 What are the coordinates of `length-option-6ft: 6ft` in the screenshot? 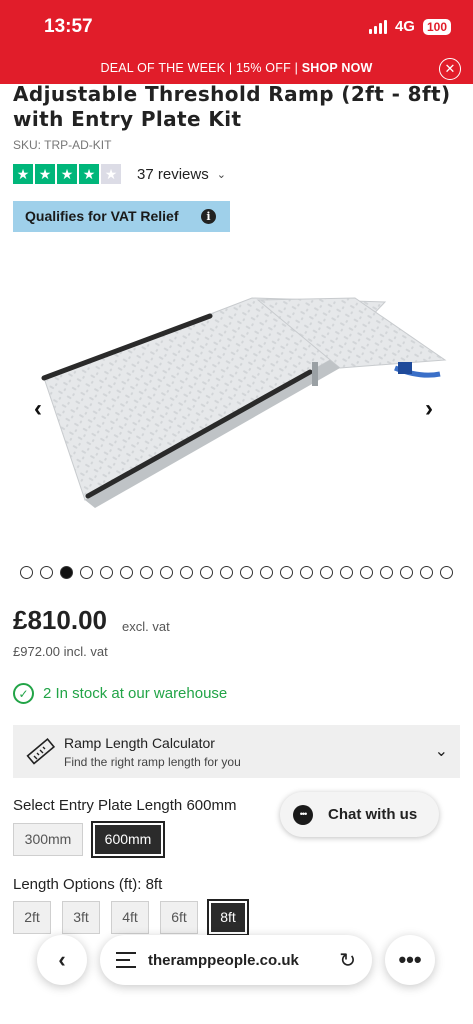 It's located at (179, 917).